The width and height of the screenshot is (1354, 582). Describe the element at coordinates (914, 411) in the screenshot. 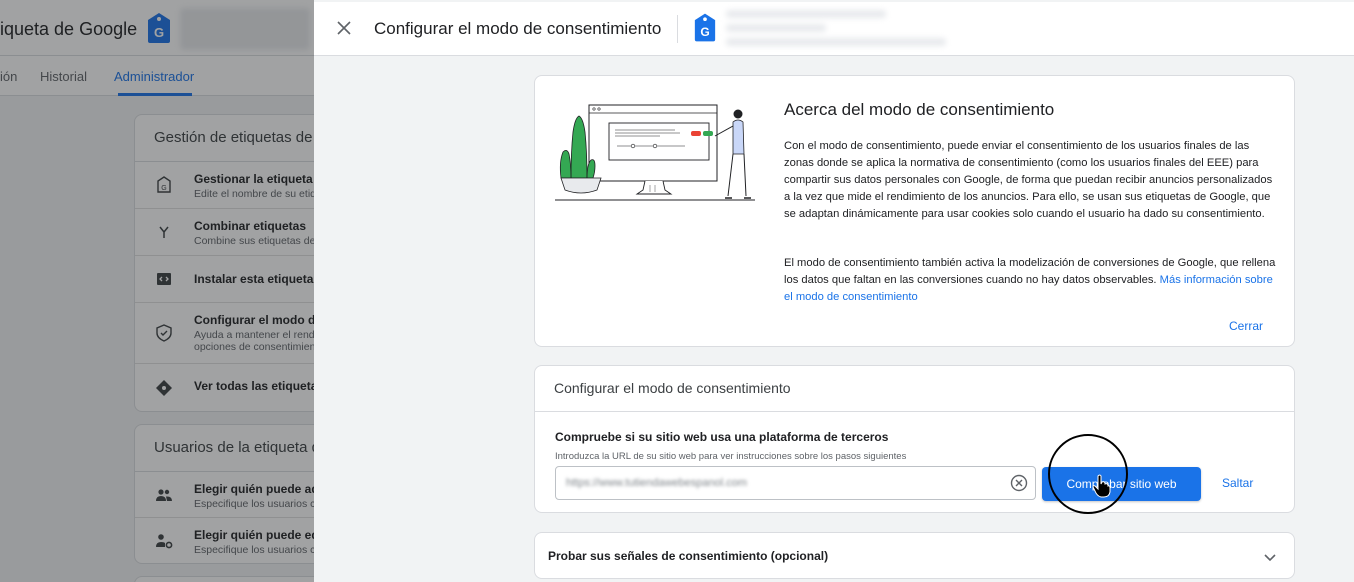

I see `configure-divider` at that location.